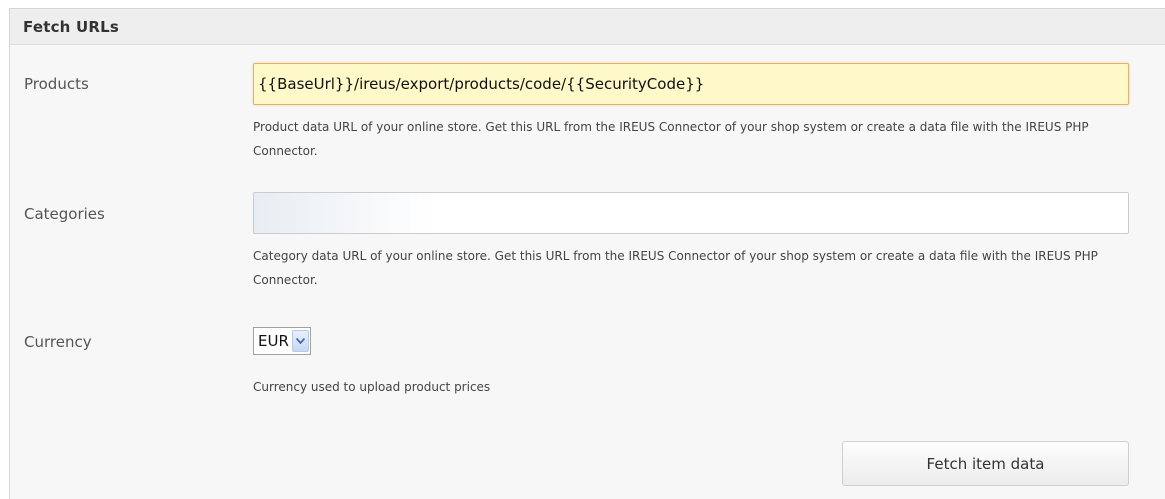  What do you see at coordinates (691, 213) in the screenshot?
I see `categories-url-input` at bounding box center [691, 213].